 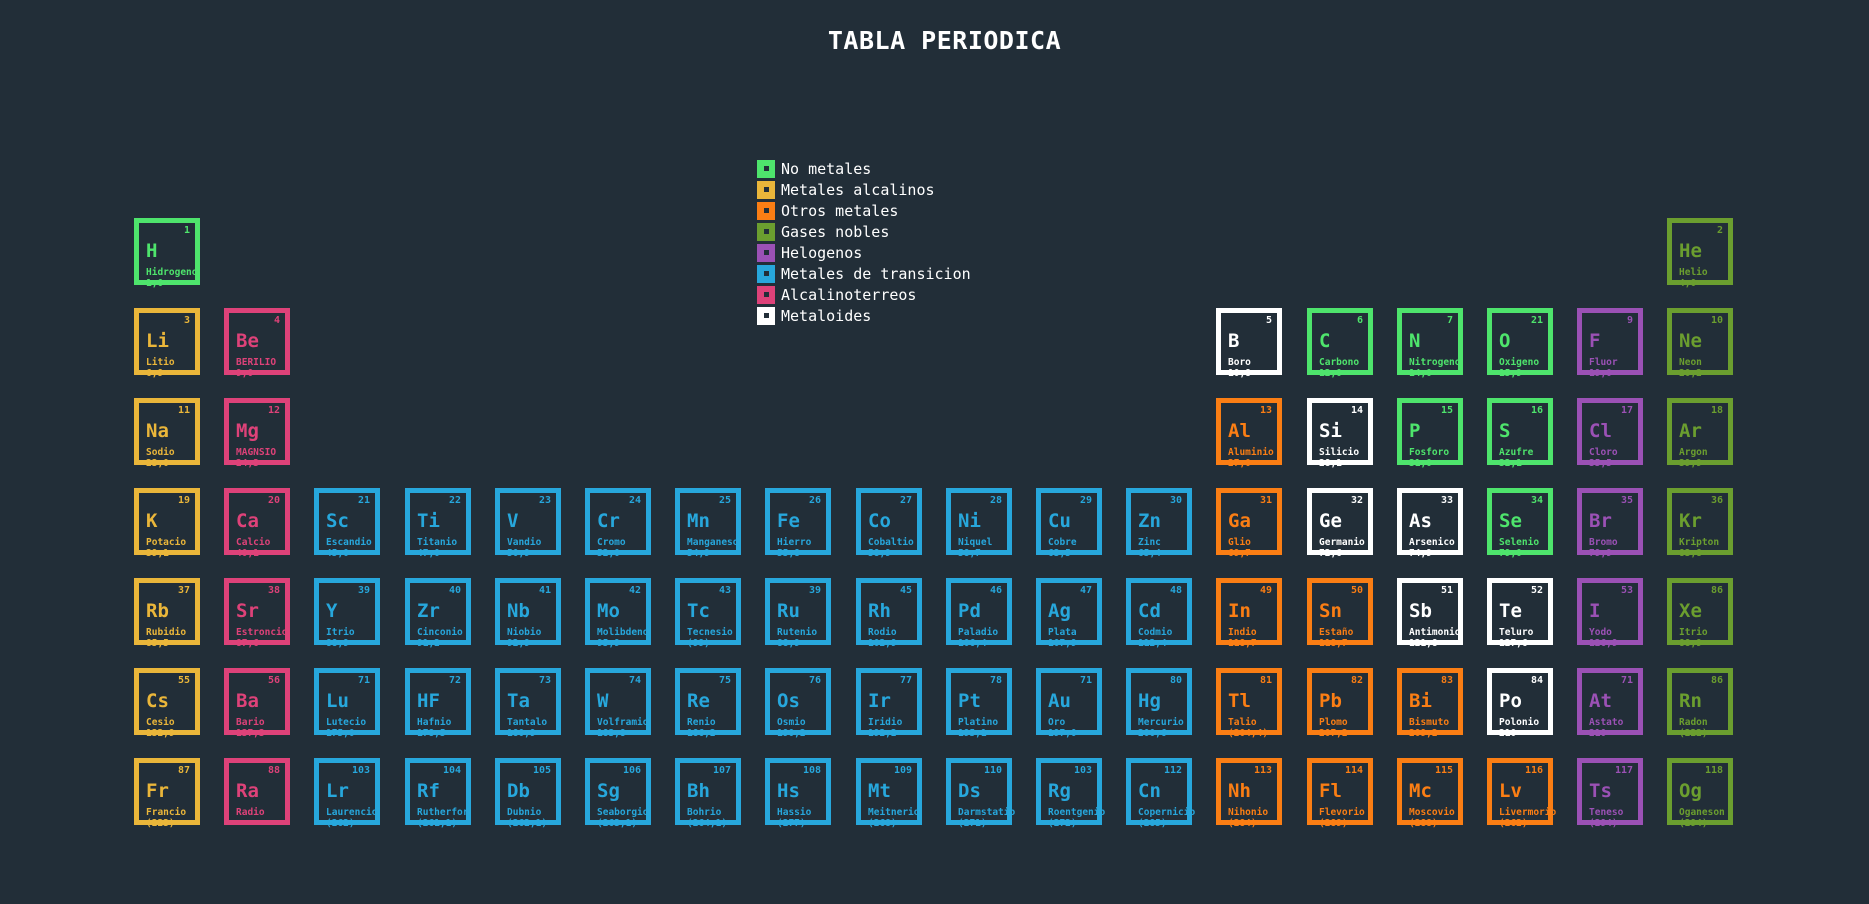 I want to click on element-cell-ti: 22 Ti Titanio 47,0, so click(x=438, y=523).